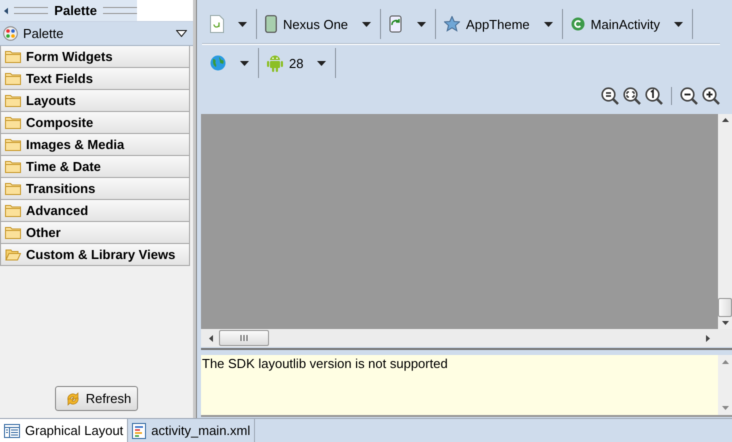 The image size is (732, 442). What do you see at coordinates (10, 33) in the screenshot?
I see `palette-icon` at bounding box center [10, 33].